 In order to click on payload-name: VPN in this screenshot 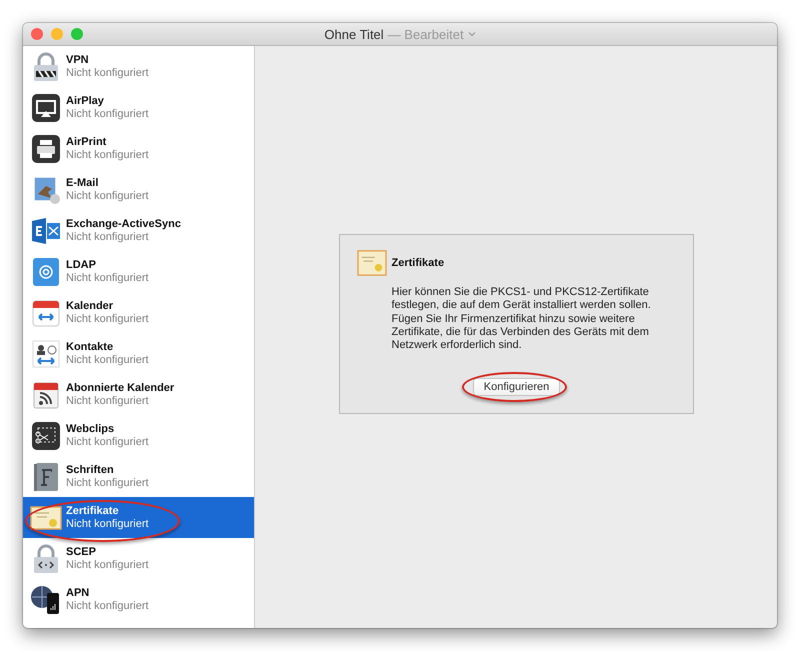, I will do `click(78, 60)`.